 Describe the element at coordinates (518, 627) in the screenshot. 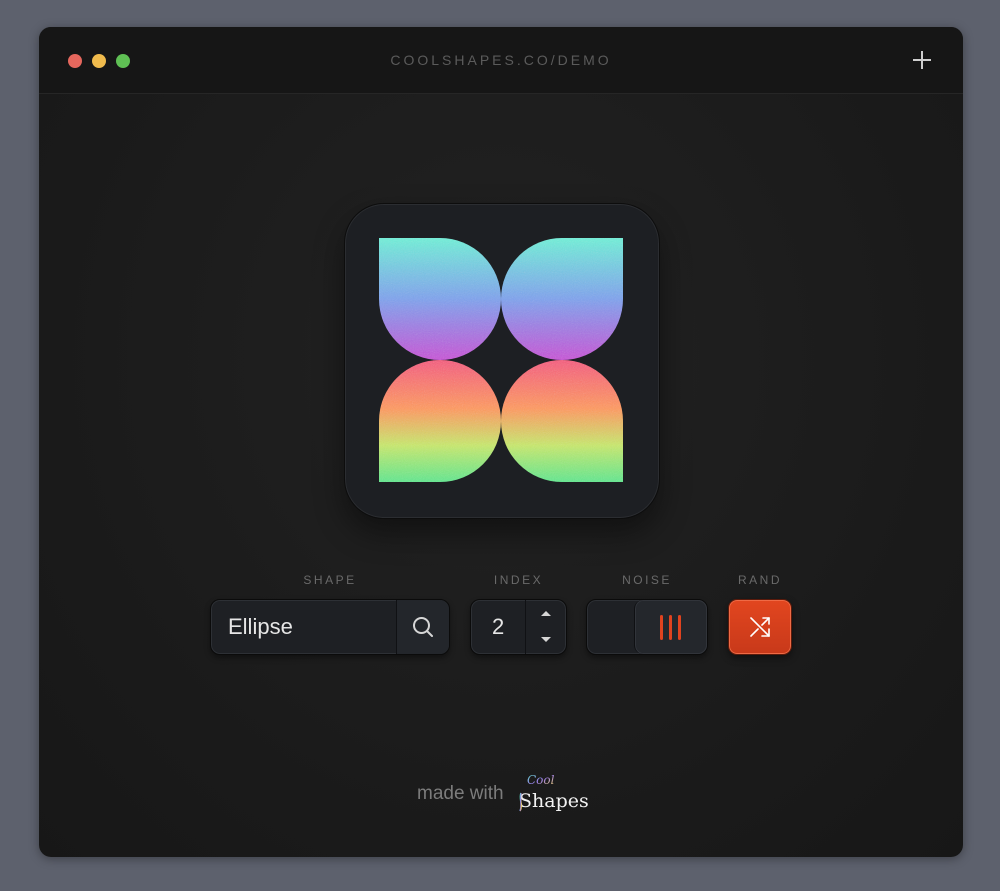

I see `index-stepper: 2` at that location.